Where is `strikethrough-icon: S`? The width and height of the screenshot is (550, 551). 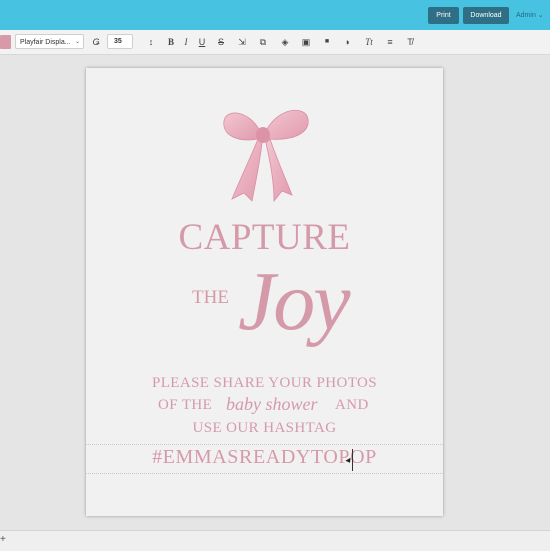 strikethrough-icon: S is located at coordinates (221, 42).